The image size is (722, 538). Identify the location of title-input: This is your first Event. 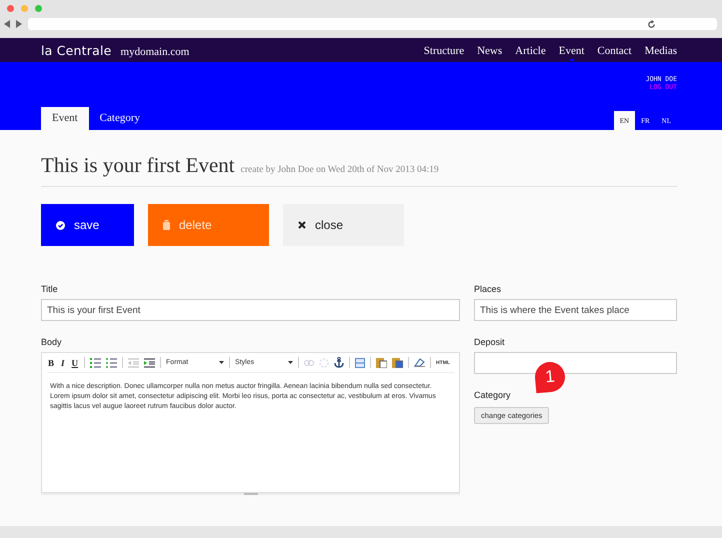
(250, 310).